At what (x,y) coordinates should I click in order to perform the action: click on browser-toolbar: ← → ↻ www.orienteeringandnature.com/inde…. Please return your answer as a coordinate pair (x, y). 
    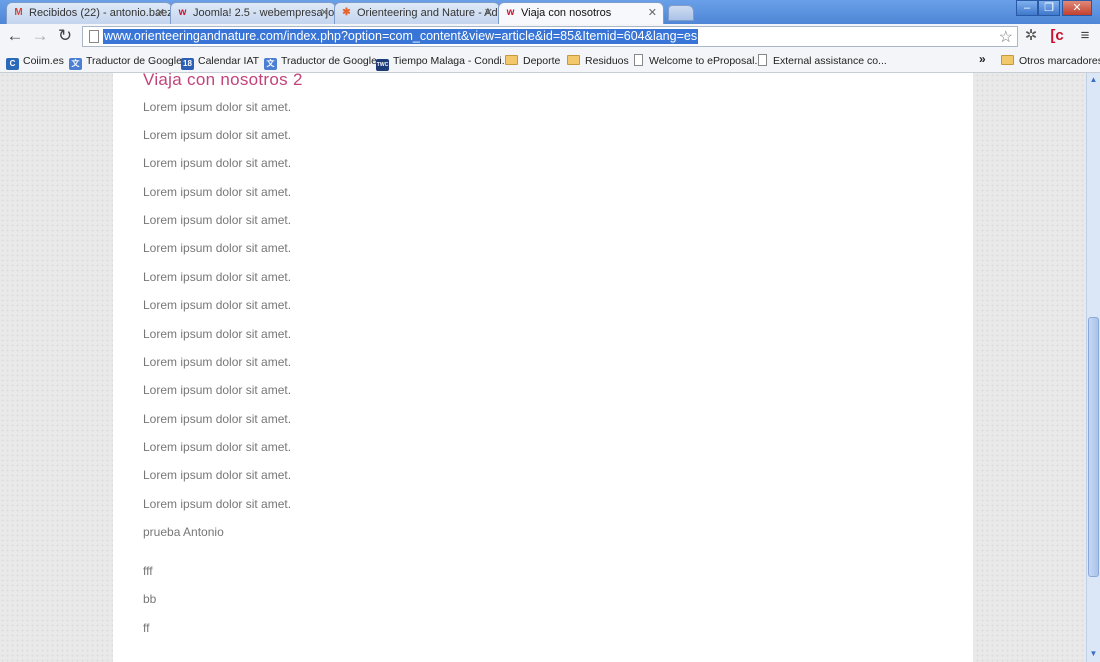
    Looking at the image, I should click on (550, 37).